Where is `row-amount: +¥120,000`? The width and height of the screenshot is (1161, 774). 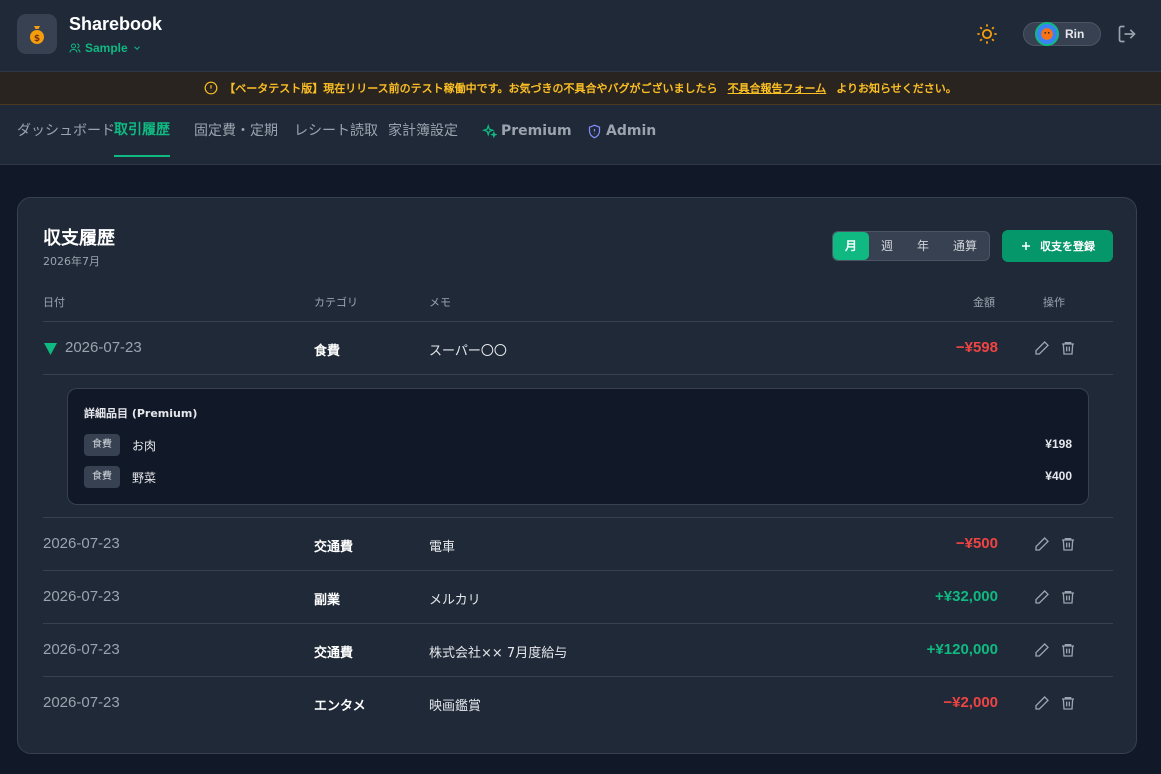 row-amount: +¥120,000 is located at coordinates (962, 649).